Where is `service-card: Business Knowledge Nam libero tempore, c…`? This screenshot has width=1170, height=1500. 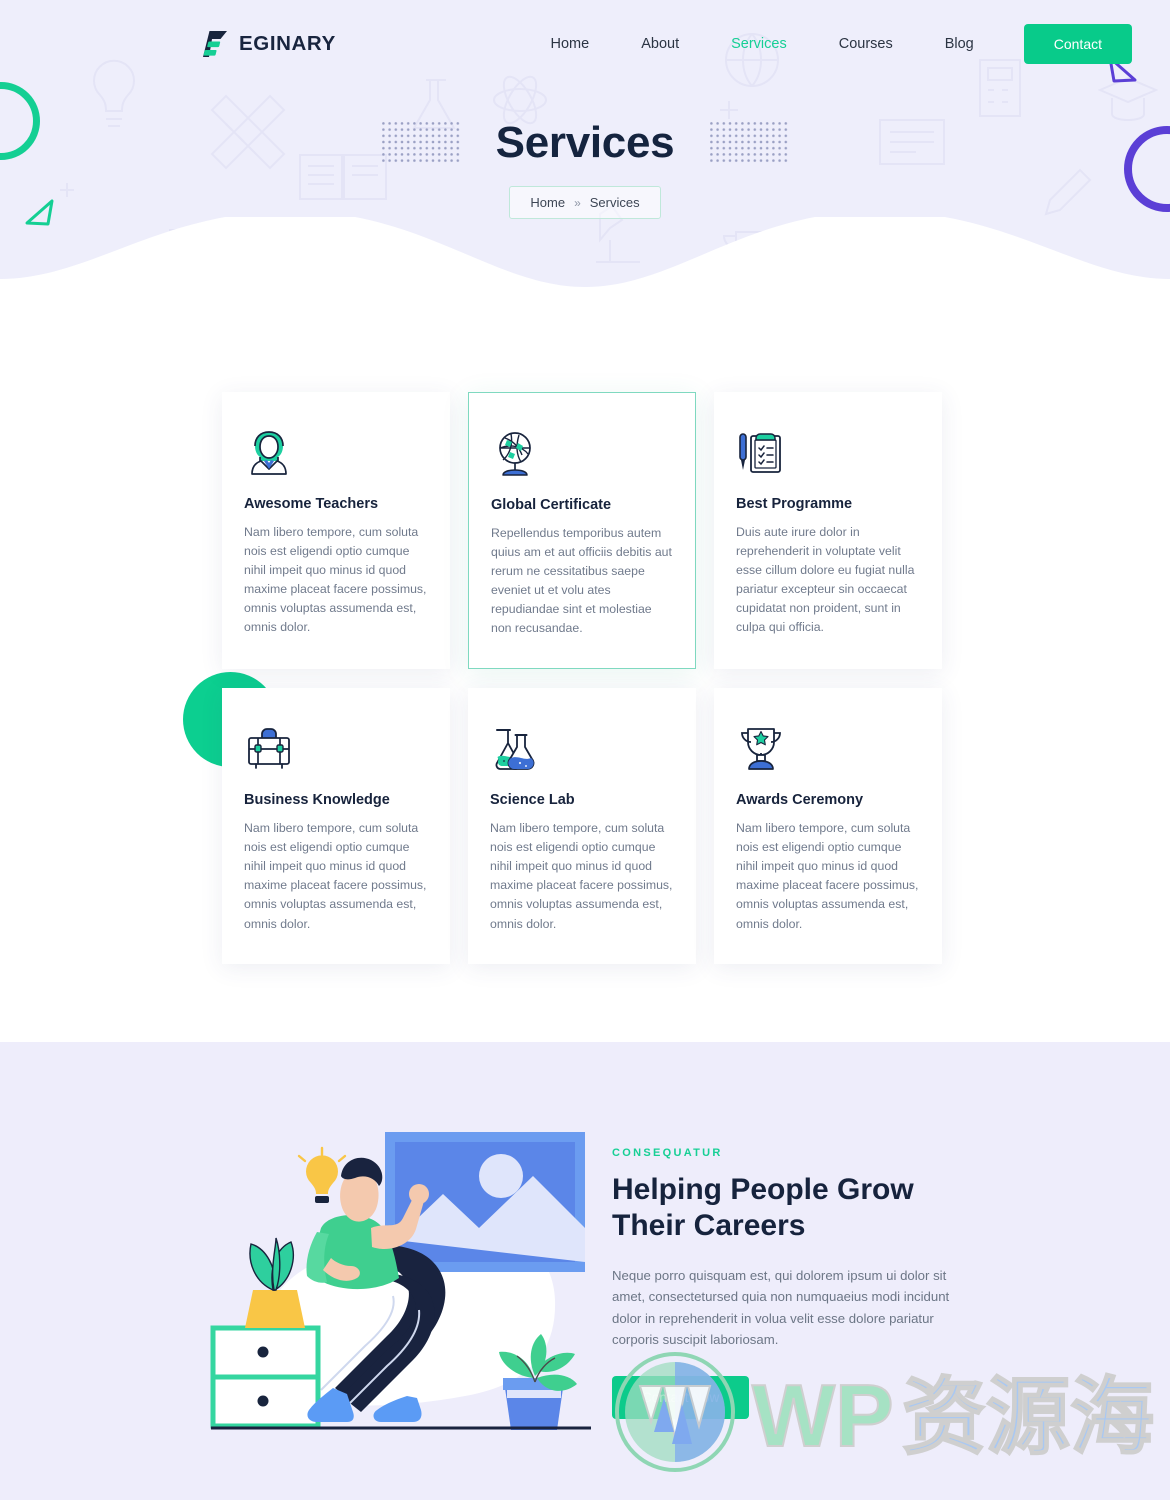 service-card: Business Knowledge Nam libero tempore, c… is located at coordinates (336, 826).